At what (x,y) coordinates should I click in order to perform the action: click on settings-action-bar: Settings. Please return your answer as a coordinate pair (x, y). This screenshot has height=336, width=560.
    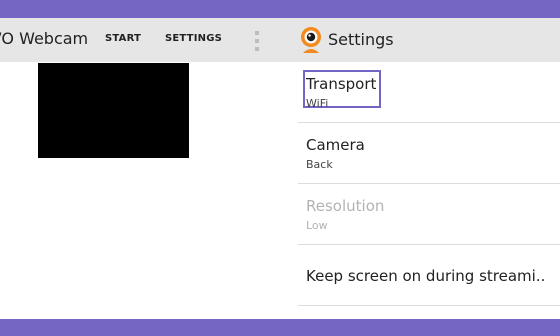
    Looking at the image, I should click on (429, 40).